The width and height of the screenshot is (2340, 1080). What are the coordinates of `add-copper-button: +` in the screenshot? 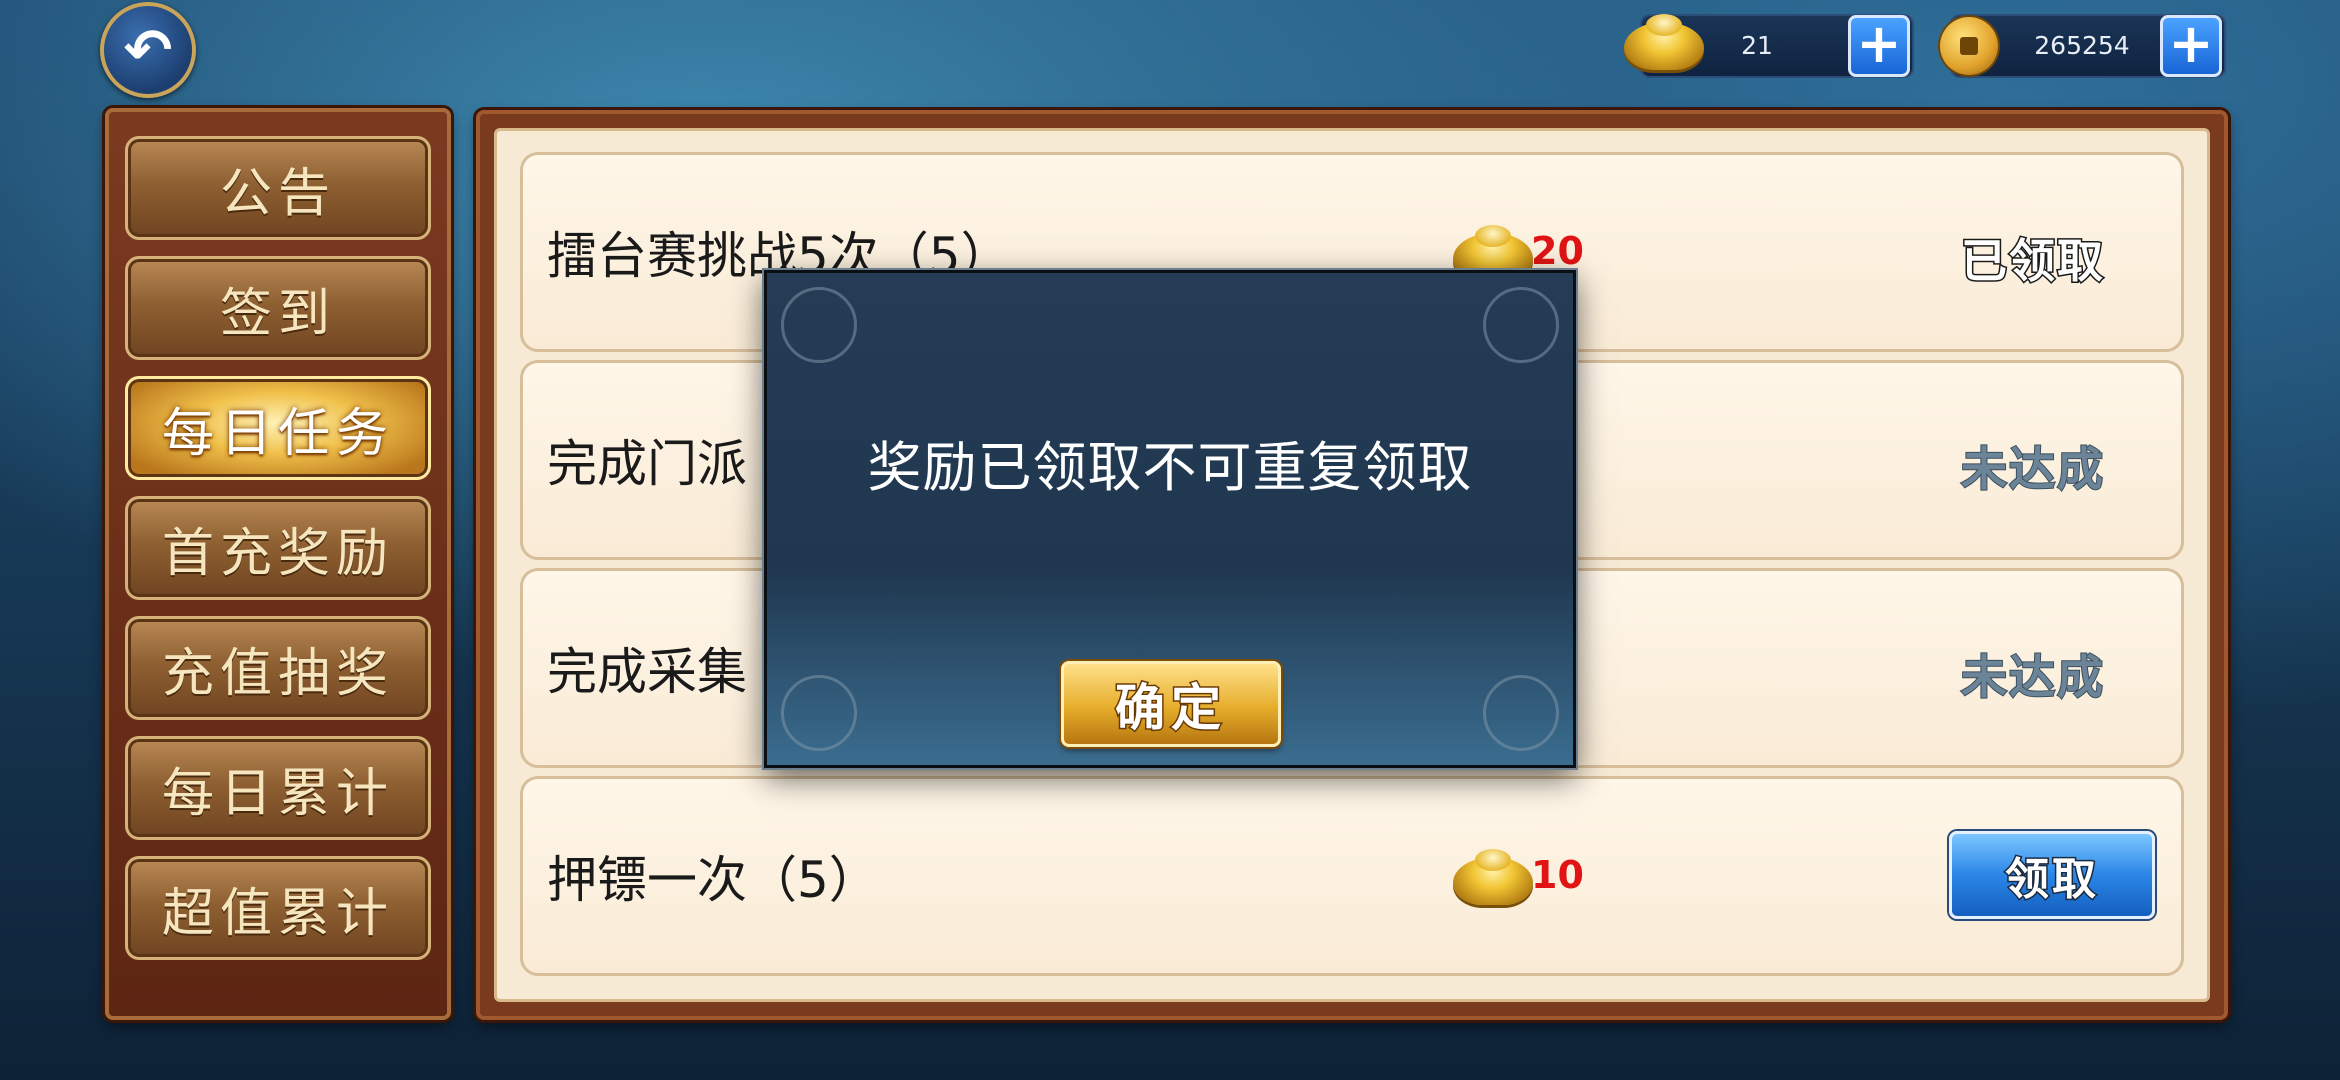 It's located at (2191, 46).